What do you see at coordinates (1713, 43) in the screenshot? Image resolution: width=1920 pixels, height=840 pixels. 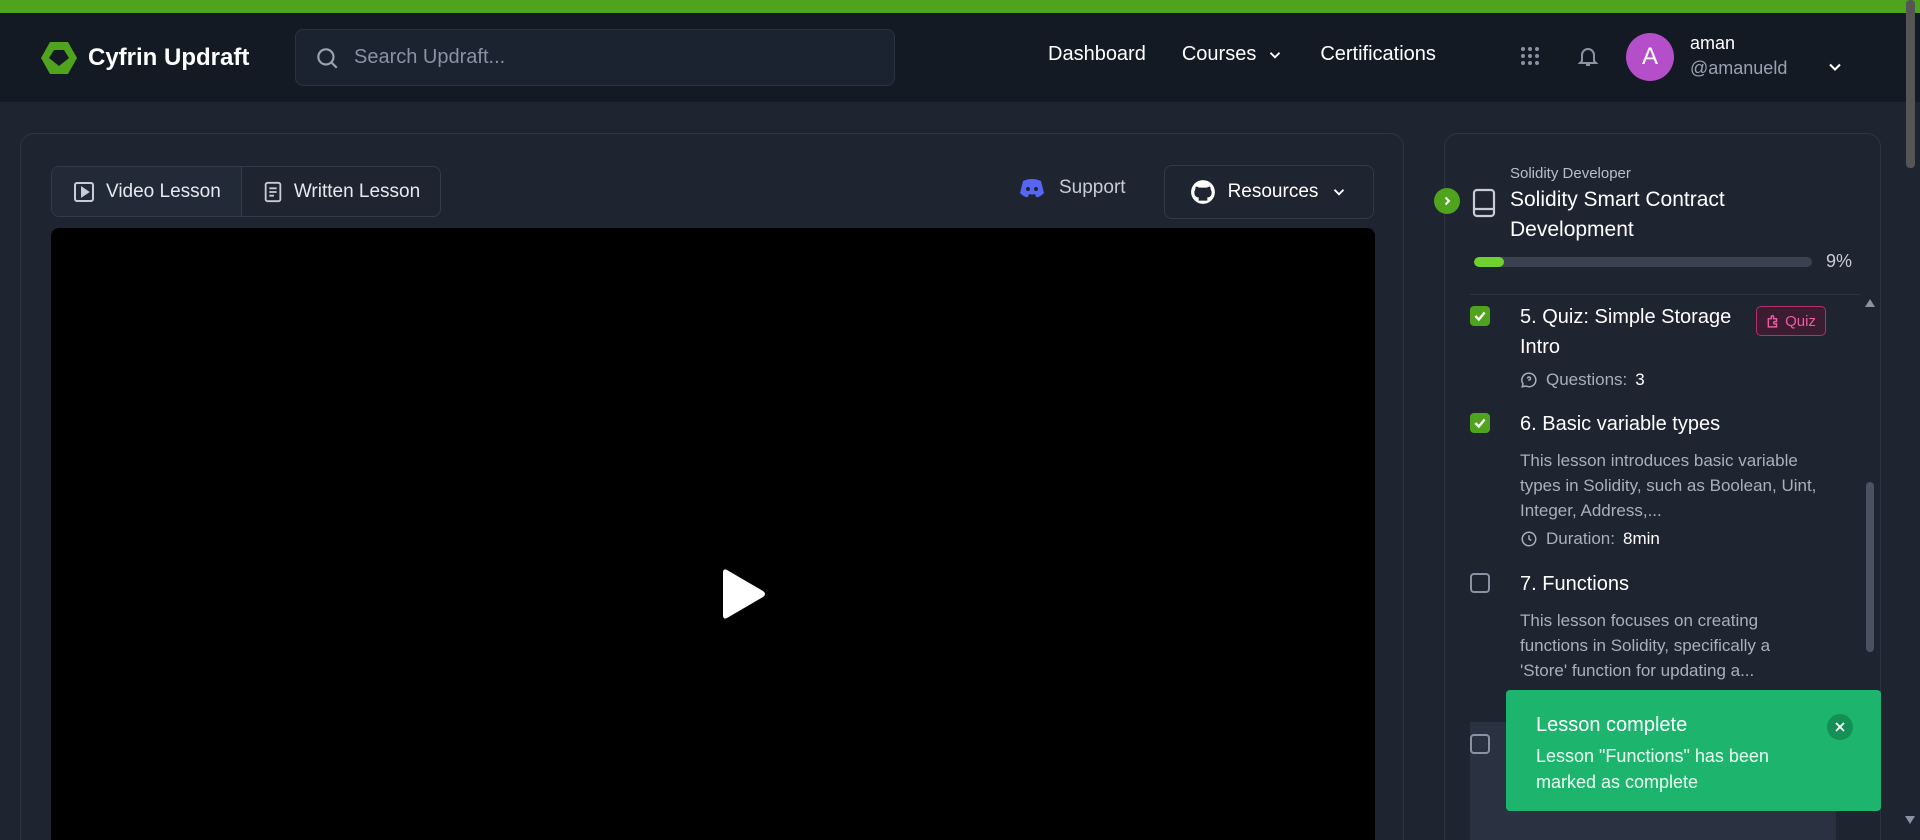 I see `user-name: aman` at bounding box center [1713, 43].